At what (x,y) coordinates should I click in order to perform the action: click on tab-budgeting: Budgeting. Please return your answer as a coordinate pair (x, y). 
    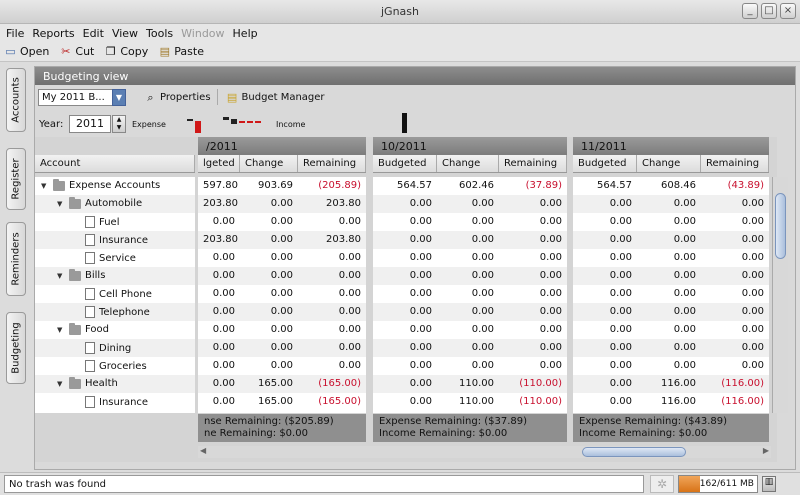
    Looking at the image, I should click on (16, 348).